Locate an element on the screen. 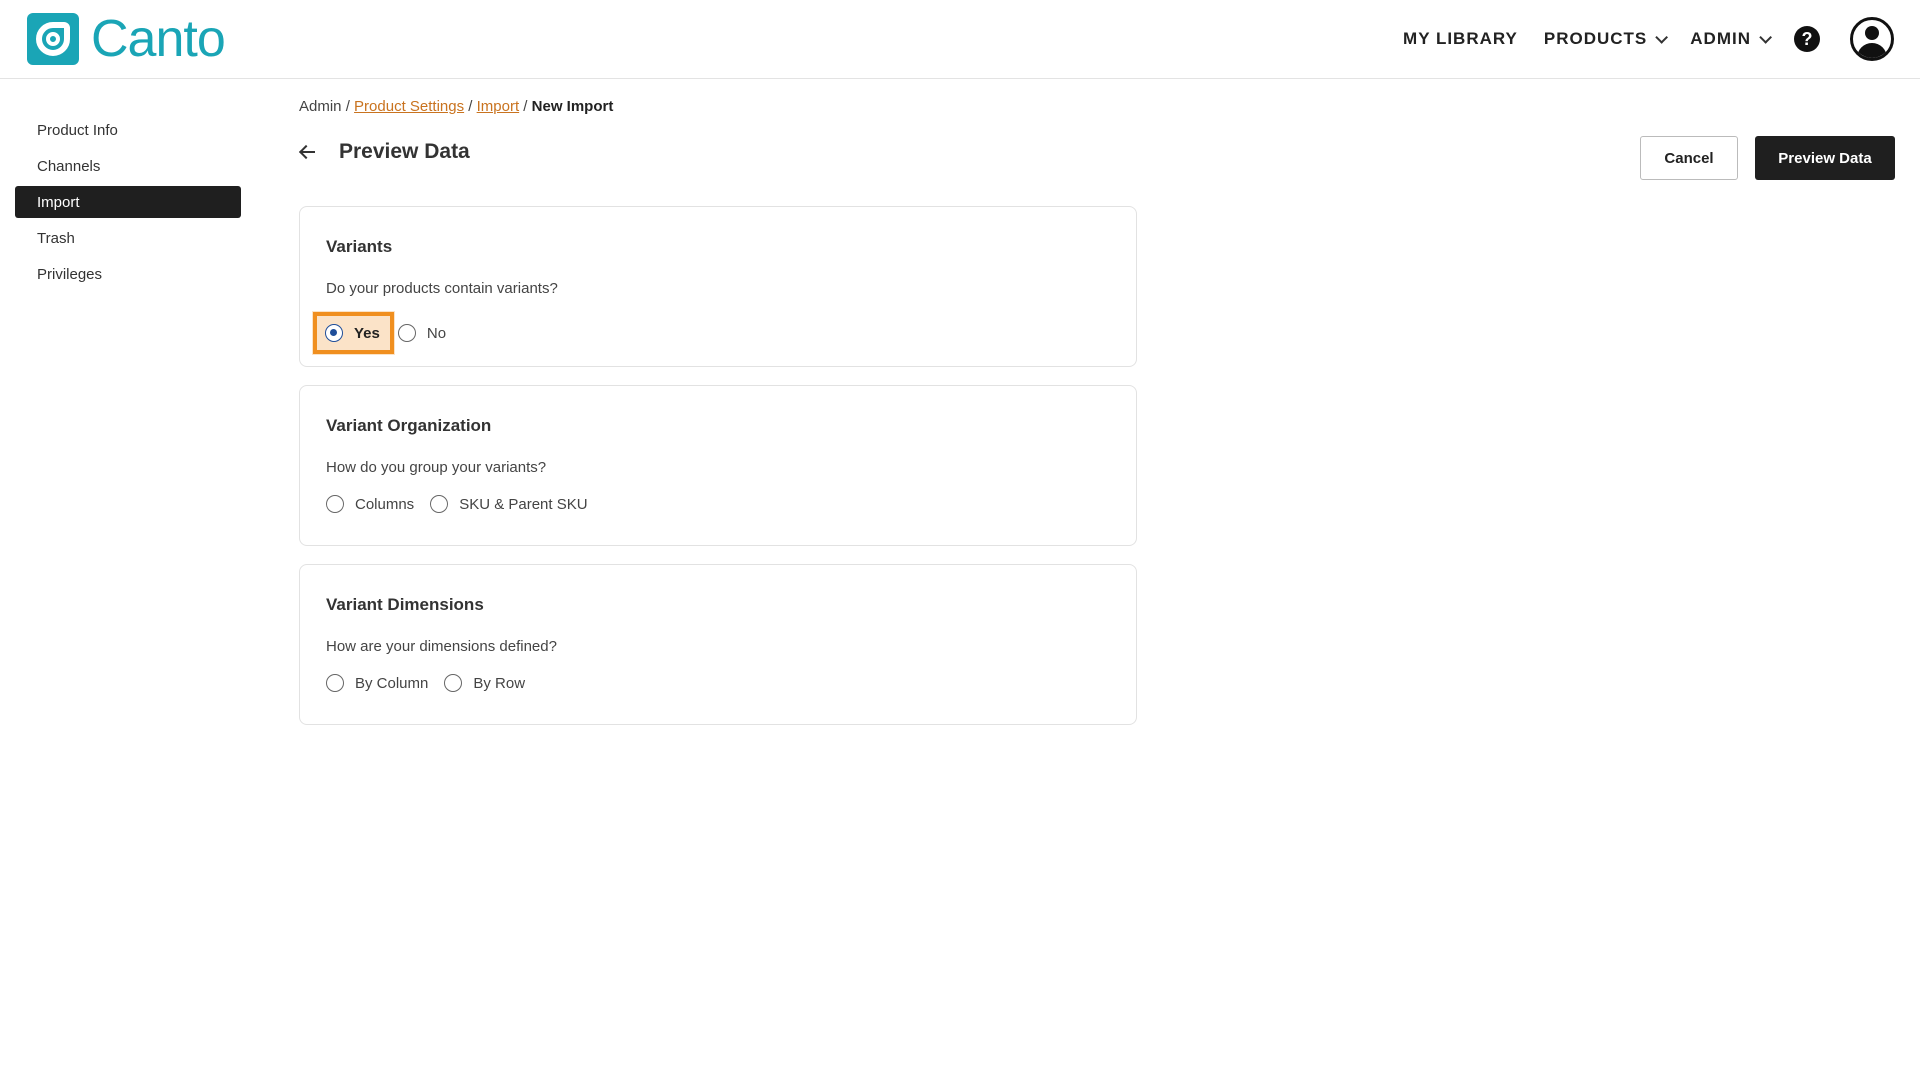 Image resolution: width=1920 pixels, height=1080 pixels. card-question: How do you group your variants? is located at coordinates (436, 467).